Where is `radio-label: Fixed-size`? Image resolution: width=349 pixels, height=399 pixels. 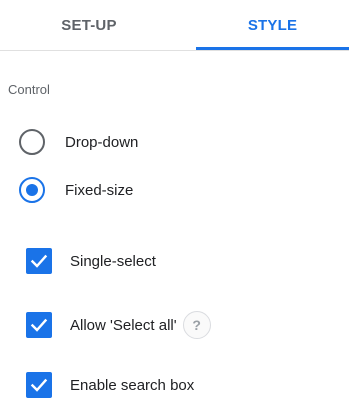 radio-label: Fixed-size is located at coordinates (99, 190).